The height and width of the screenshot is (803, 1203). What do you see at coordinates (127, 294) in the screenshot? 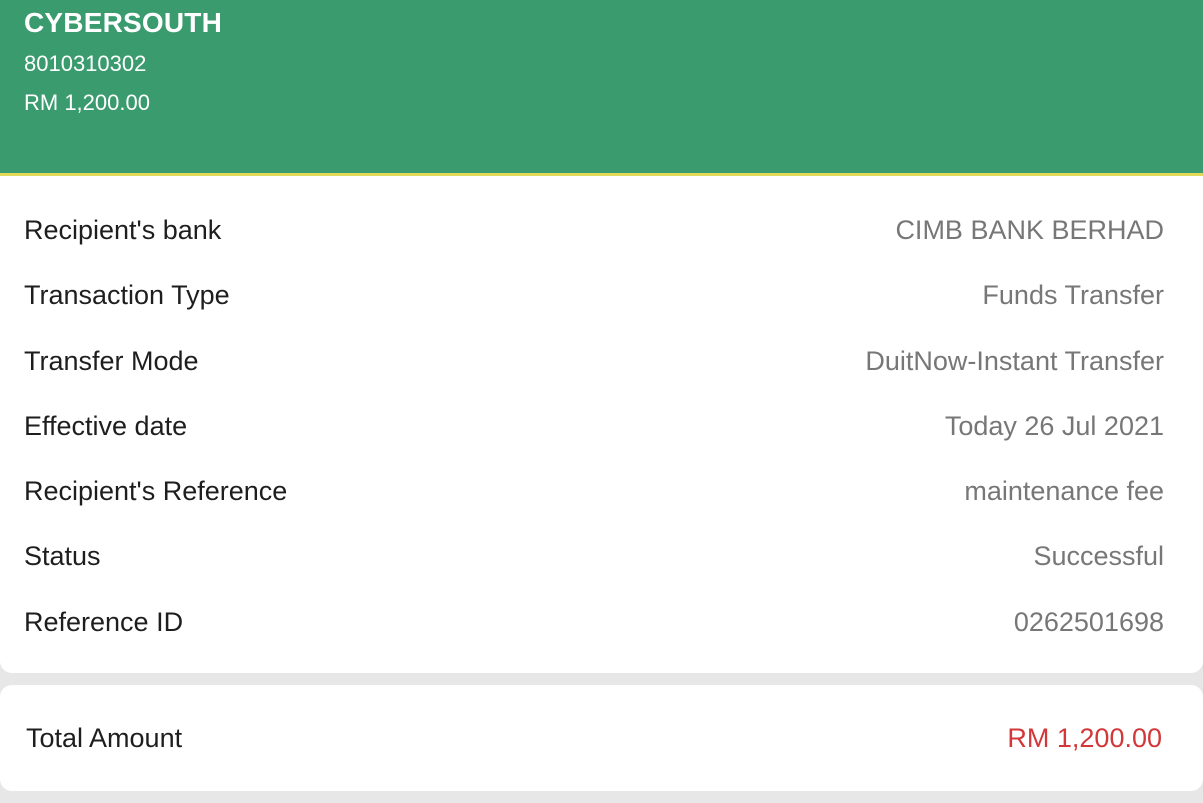
I see `detail-label: Transaction Type` at bounding box center [127, 294].